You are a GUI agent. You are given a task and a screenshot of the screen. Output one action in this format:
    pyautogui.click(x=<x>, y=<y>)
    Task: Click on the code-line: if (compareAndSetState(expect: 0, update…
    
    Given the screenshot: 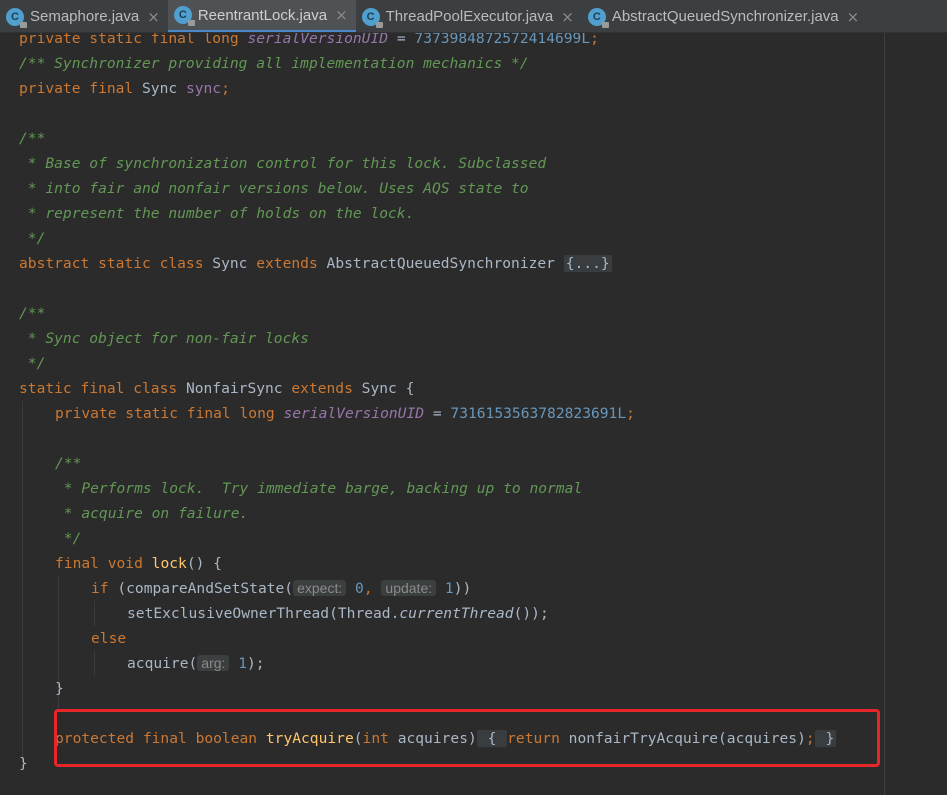 What is the action you would take?
    pyautogui.click(x=281, y=588)
    